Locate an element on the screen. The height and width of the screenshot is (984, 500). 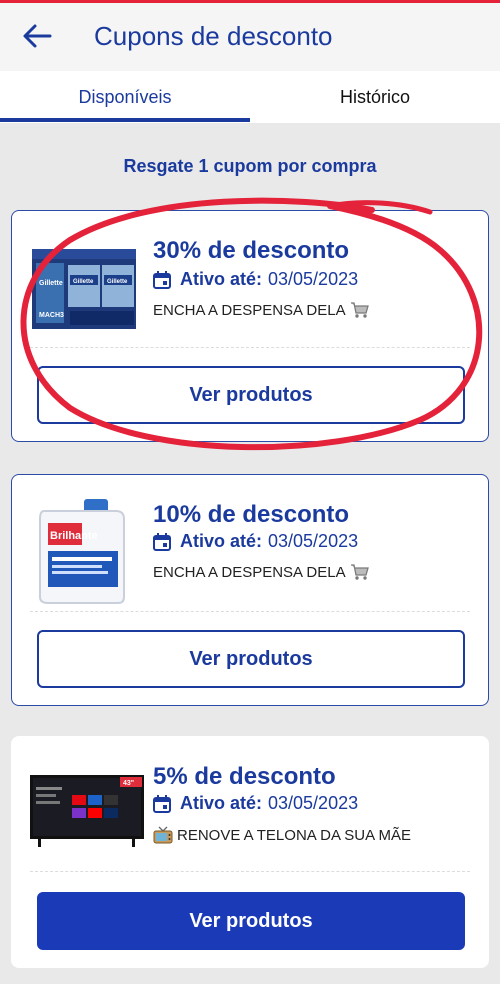
app-bar: Cupons de desconto is located at coordinates (250, 37).